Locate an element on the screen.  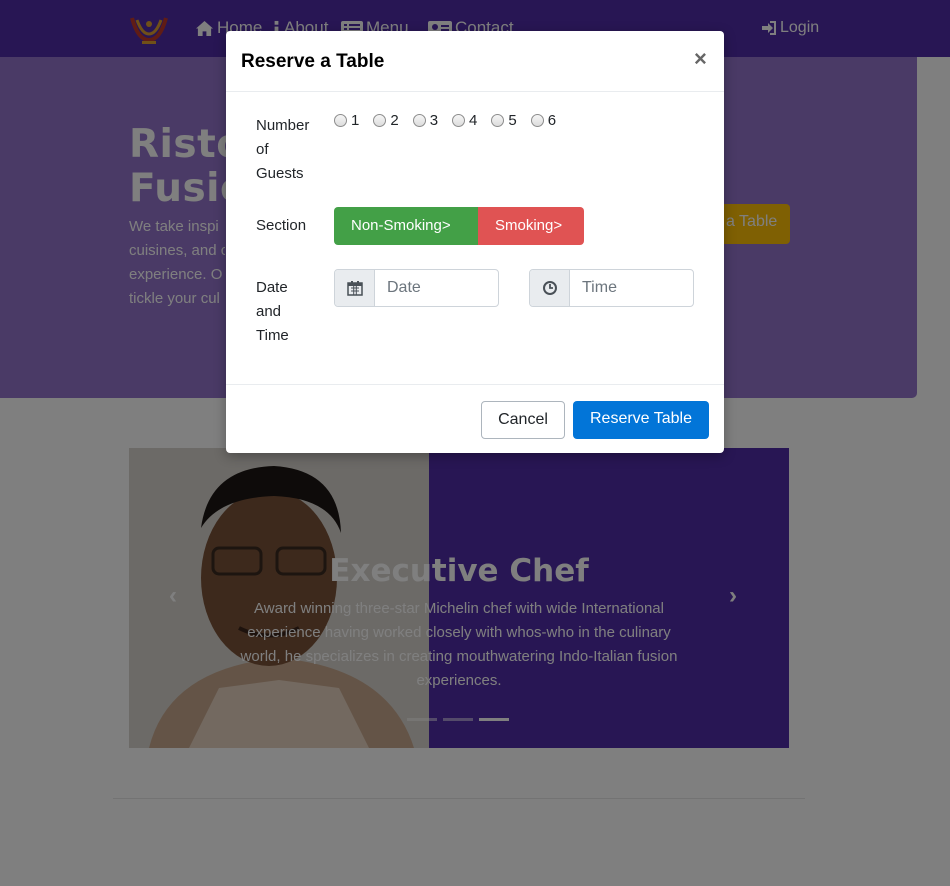
time-input-group: Time is located at coordinates (611, 288).